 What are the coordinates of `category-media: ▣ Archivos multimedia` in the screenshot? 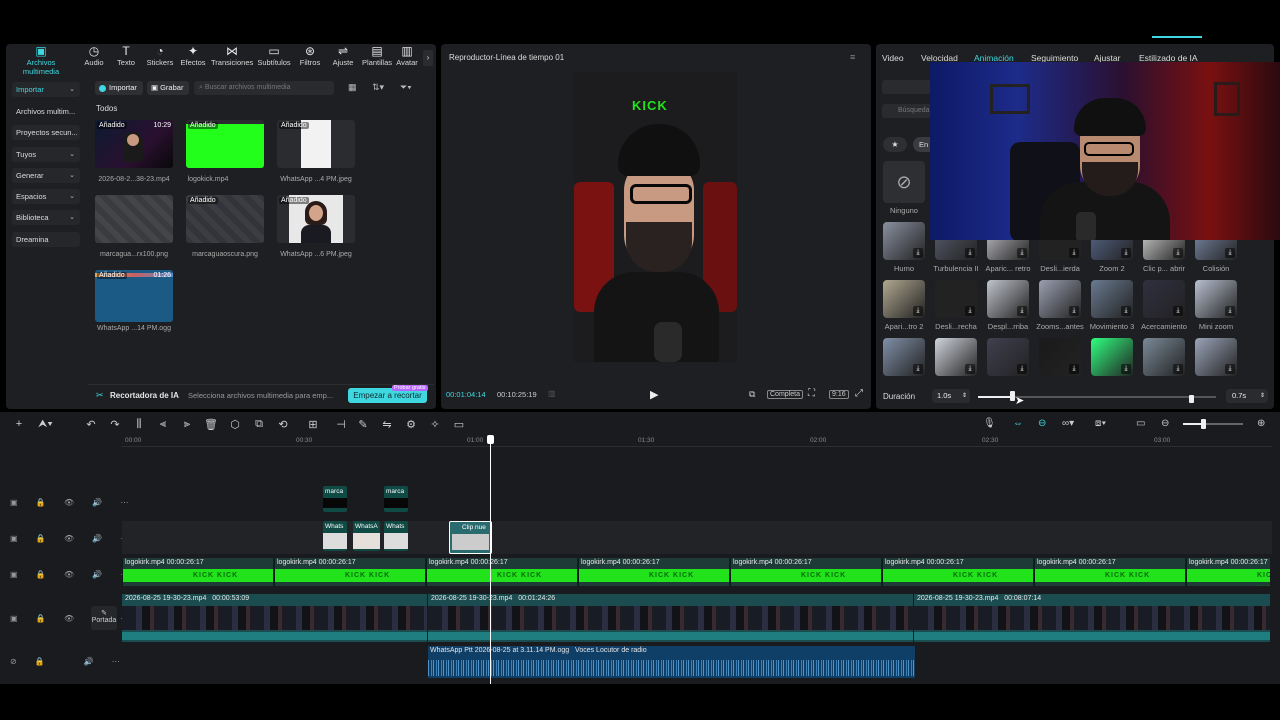 It's located at (41, 60).